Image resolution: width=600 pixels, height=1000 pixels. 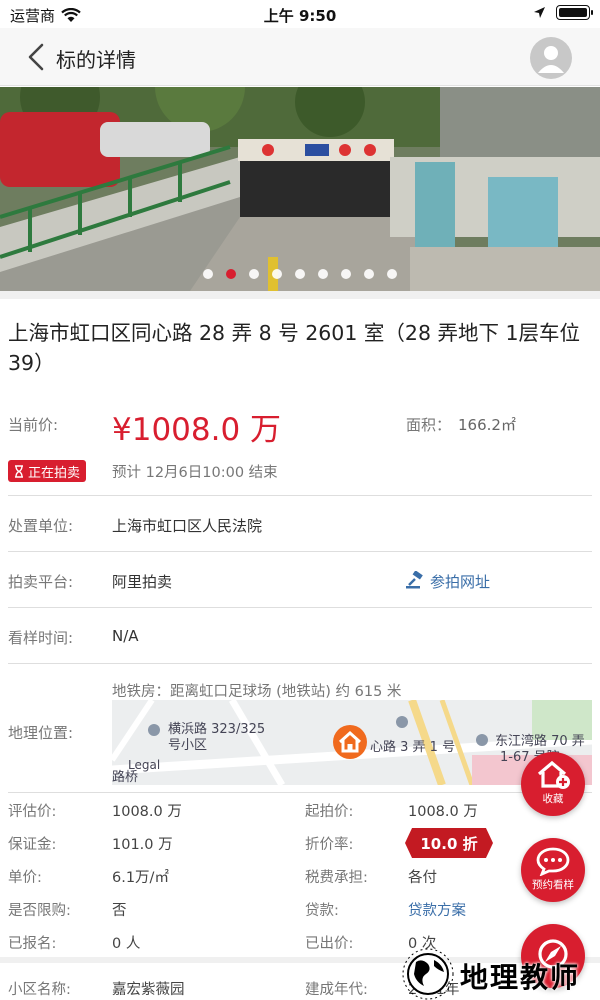 I want to click on user-icon, so click(x=551, y=59).